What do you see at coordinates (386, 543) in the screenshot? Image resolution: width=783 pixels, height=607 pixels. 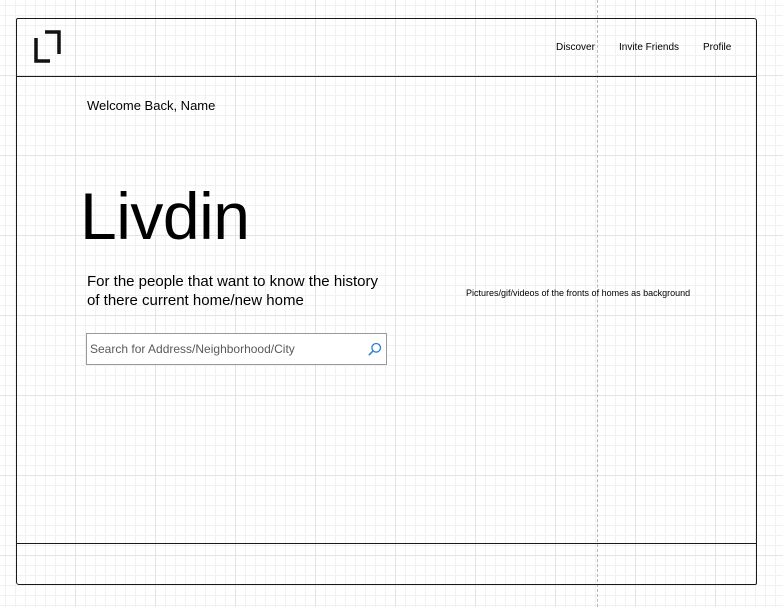 I see `footer-divider` at bounding box center [386, 543].